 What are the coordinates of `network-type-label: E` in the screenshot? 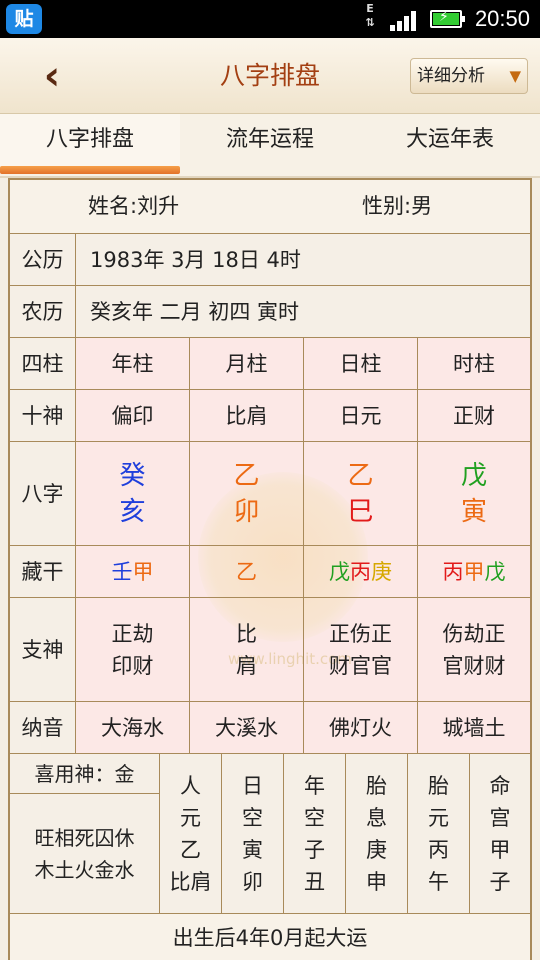 It's located at (370, 8).